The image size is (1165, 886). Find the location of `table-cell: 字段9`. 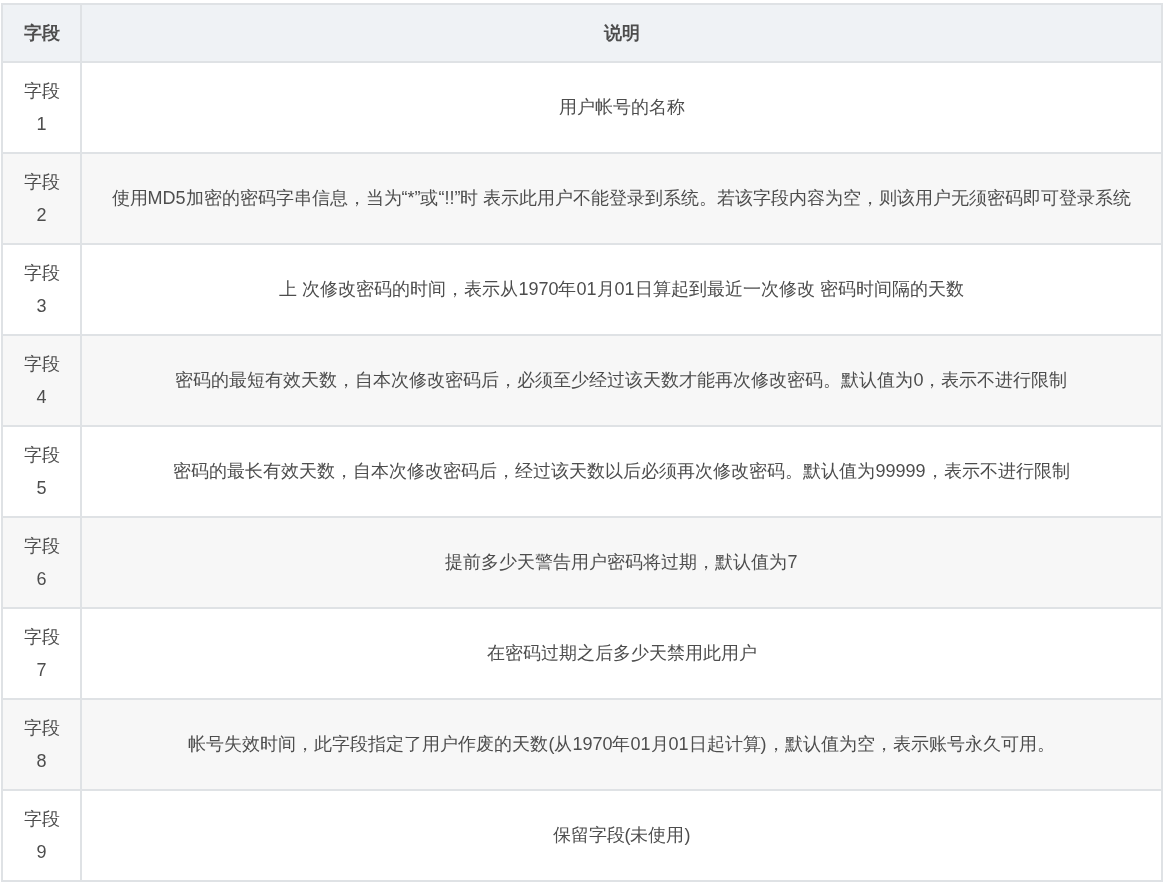

table-cell: 字段9 is located at coordinates (41, 835).